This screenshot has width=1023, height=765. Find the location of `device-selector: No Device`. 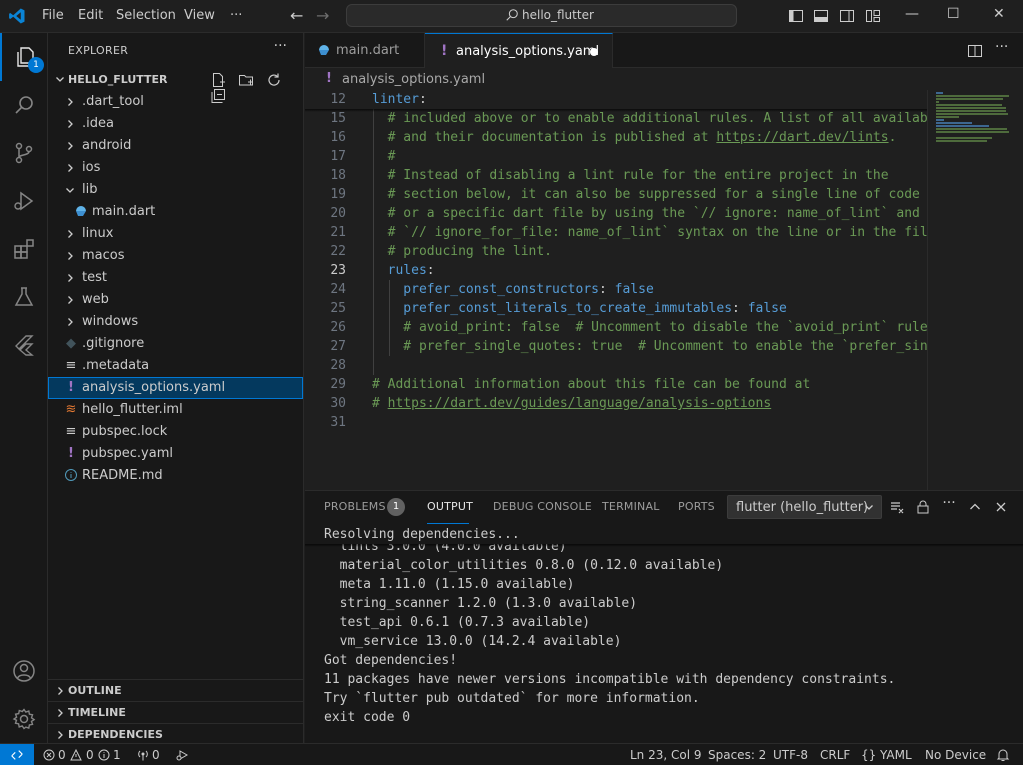

device-selector: No Device is located at coordinates (955, 755).